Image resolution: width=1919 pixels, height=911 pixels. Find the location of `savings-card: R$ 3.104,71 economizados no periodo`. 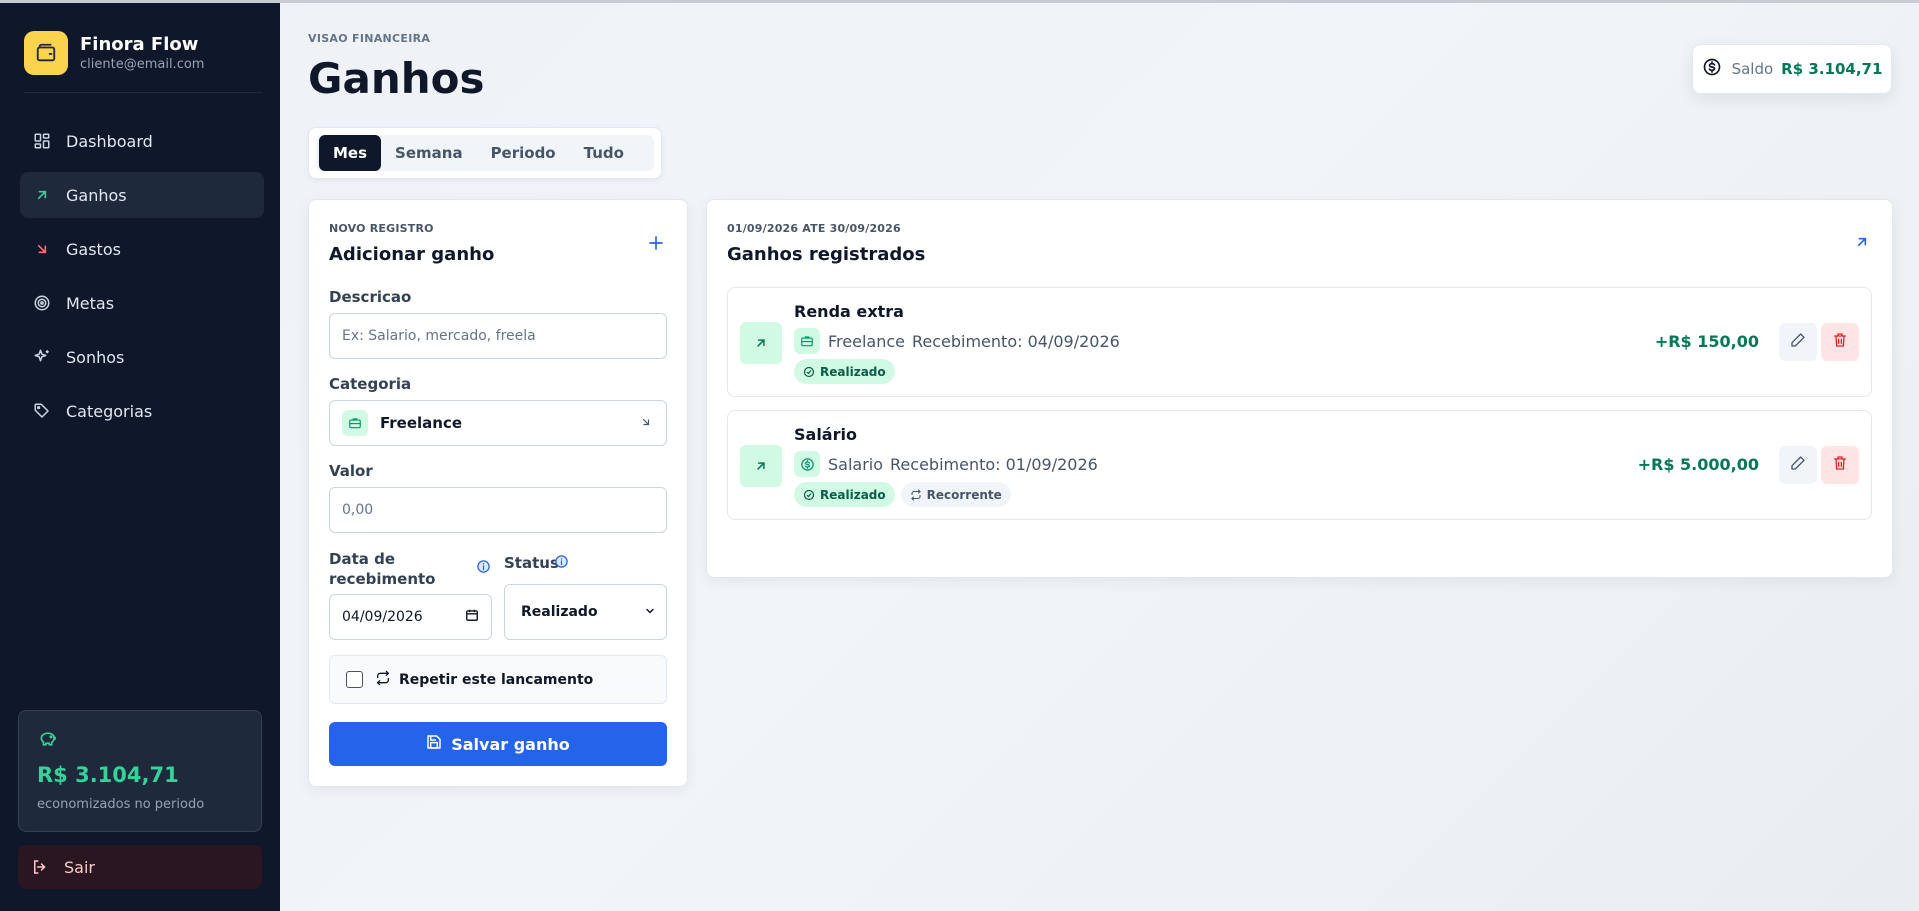

savings-card: R$ 3.104,71 economizados no periodo is located at coordinates (140, 771).